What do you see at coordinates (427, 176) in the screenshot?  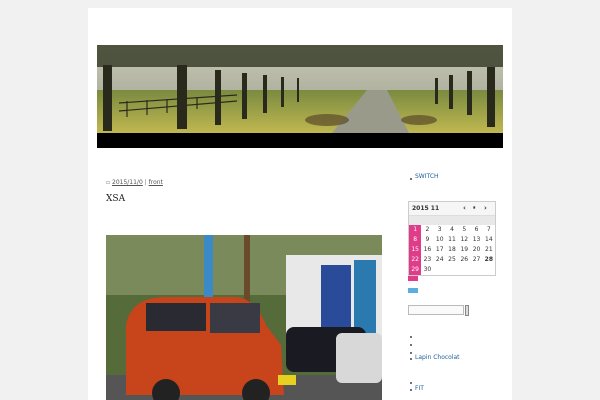 I see `sidebar-link-switch: SWITCH` at bounding box center [427, 176].